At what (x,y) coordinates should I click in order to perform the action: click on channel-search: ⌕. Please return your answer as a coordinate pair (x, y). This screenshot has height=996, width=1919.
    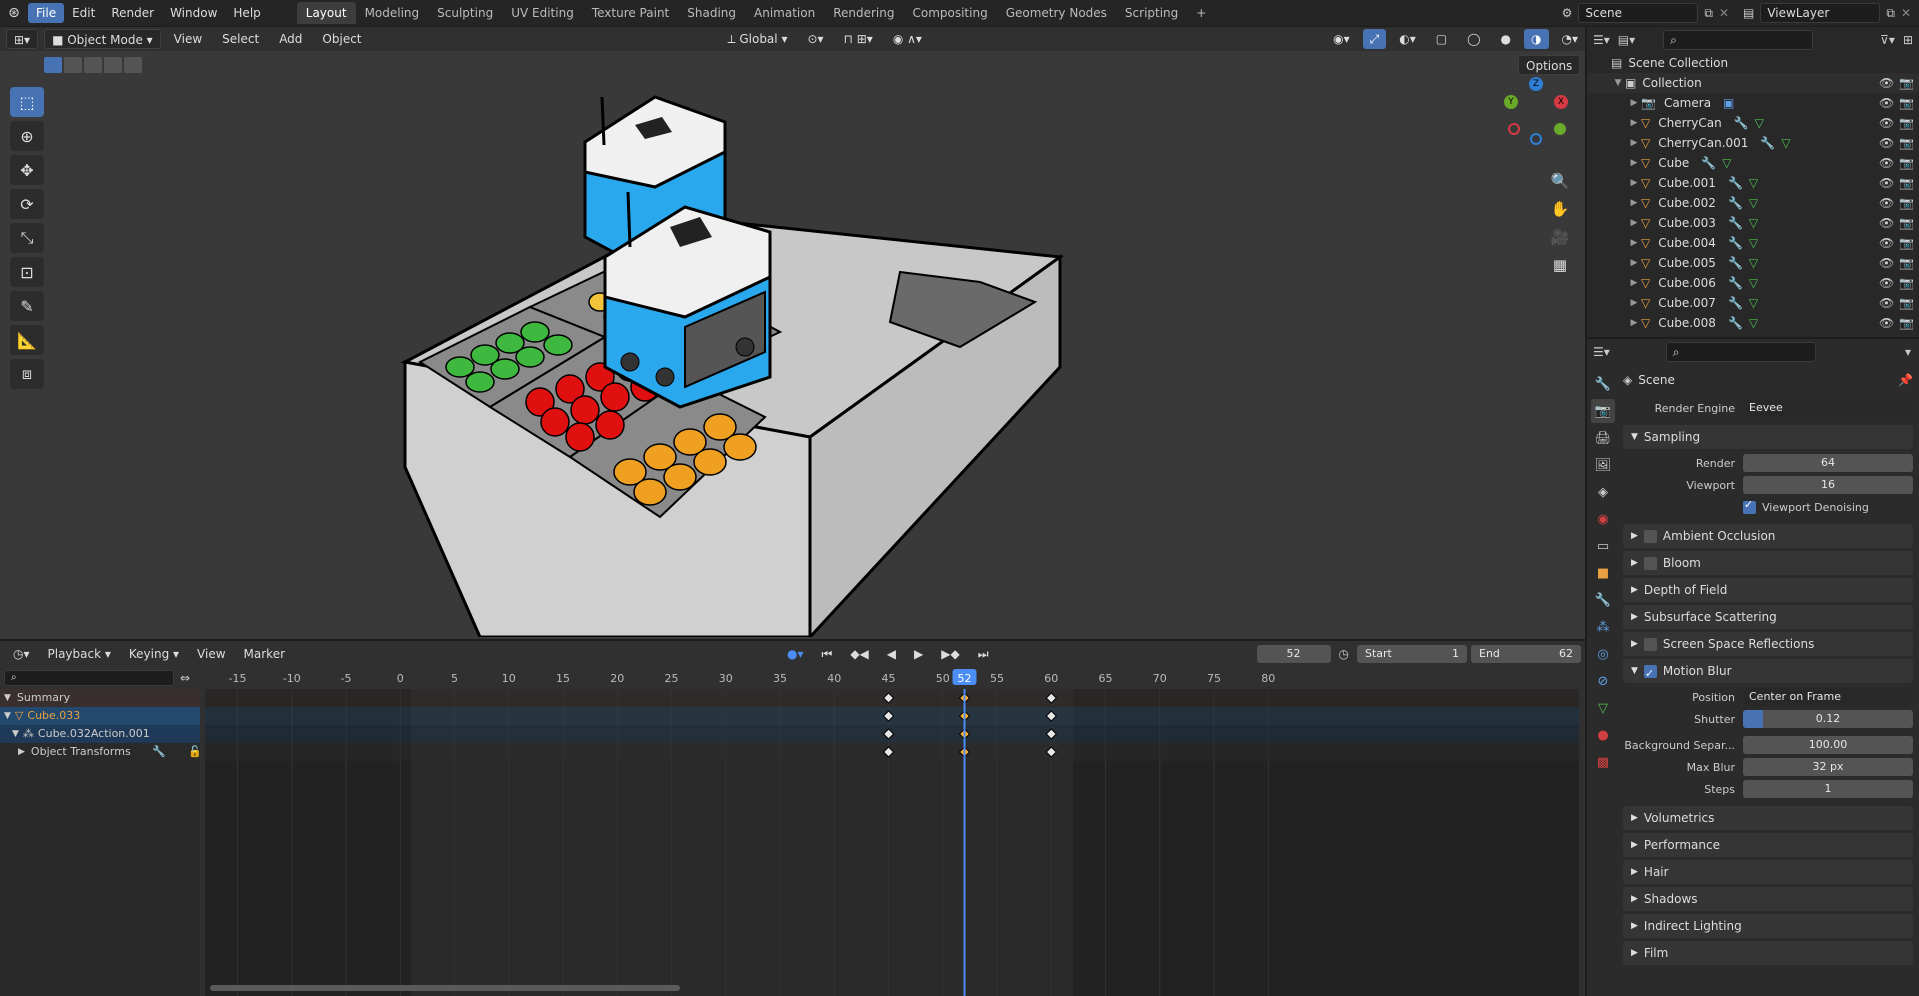
    Looking at the image, I should click on (89, 678).